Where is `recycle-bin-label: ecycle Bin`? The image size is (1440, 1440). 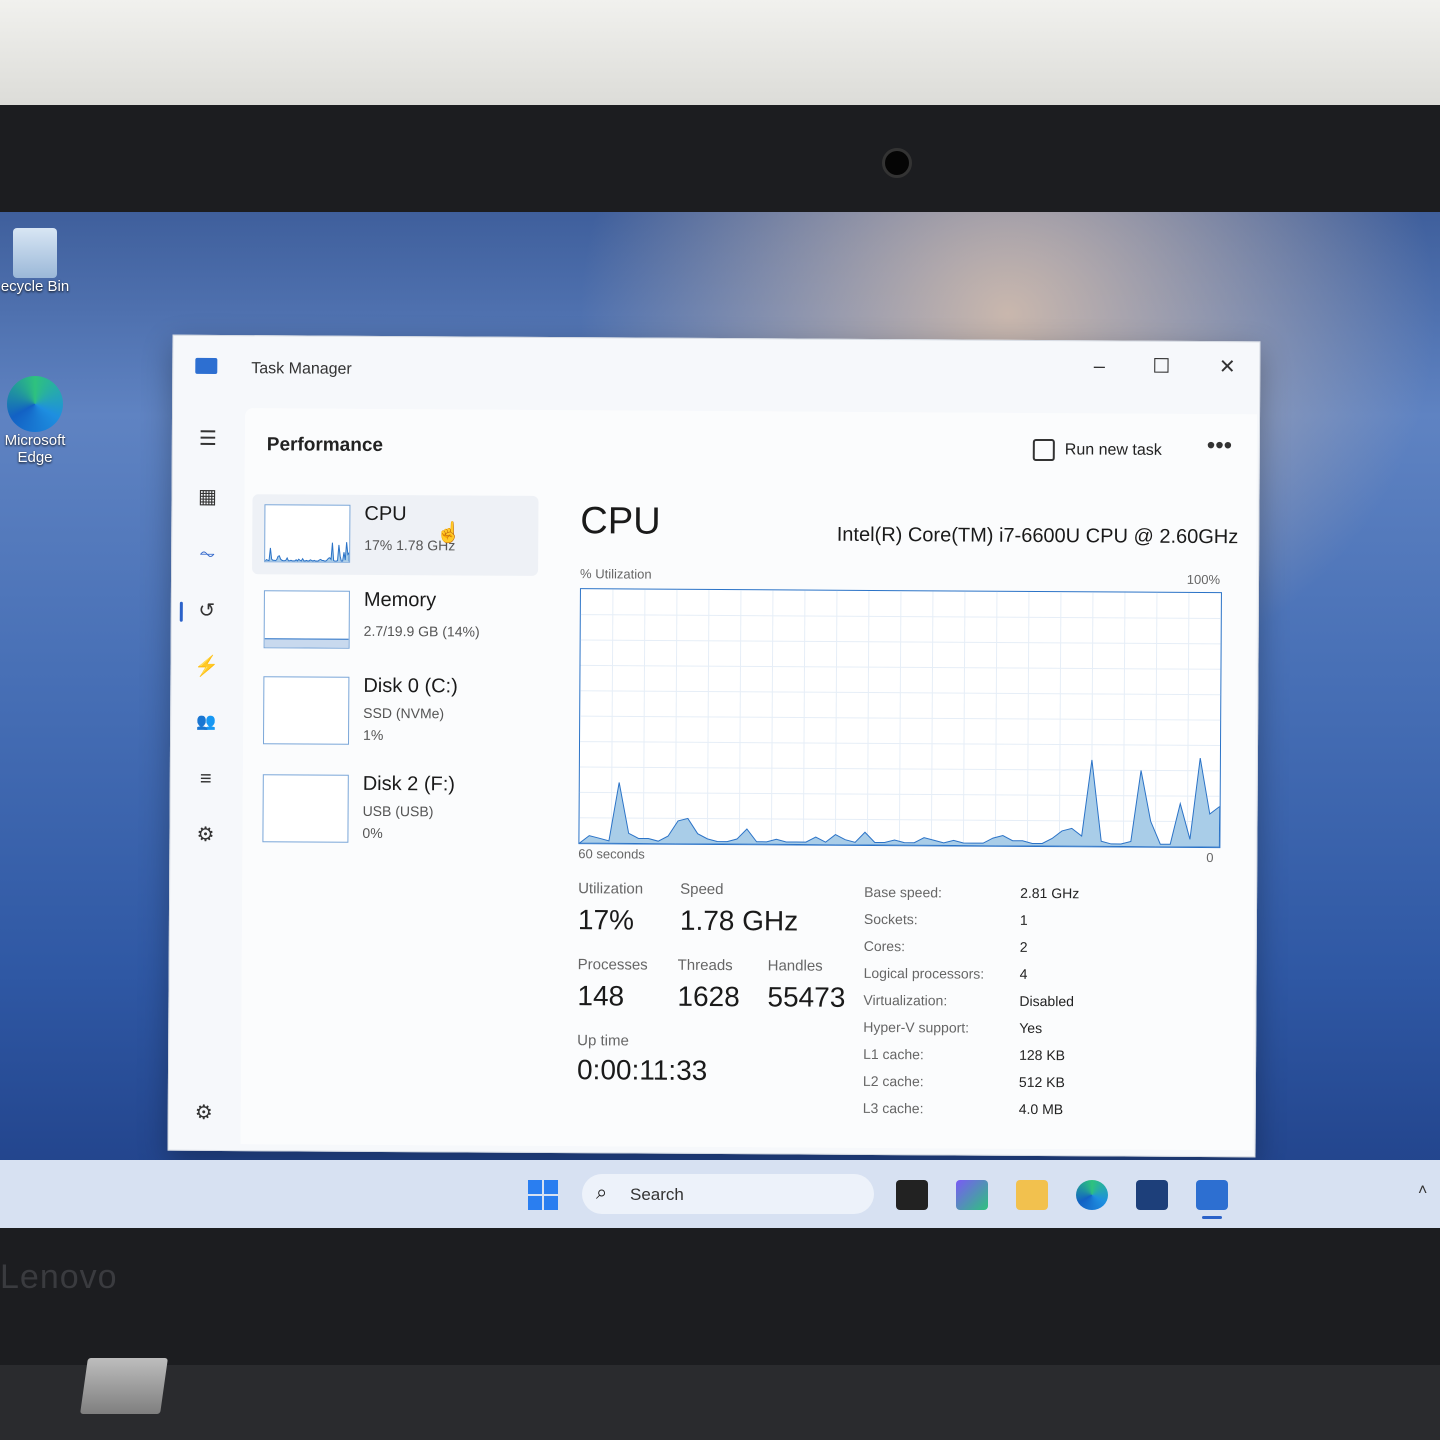 recycle-bin-label: ecycle Bin is located at coordinates (35, 286).